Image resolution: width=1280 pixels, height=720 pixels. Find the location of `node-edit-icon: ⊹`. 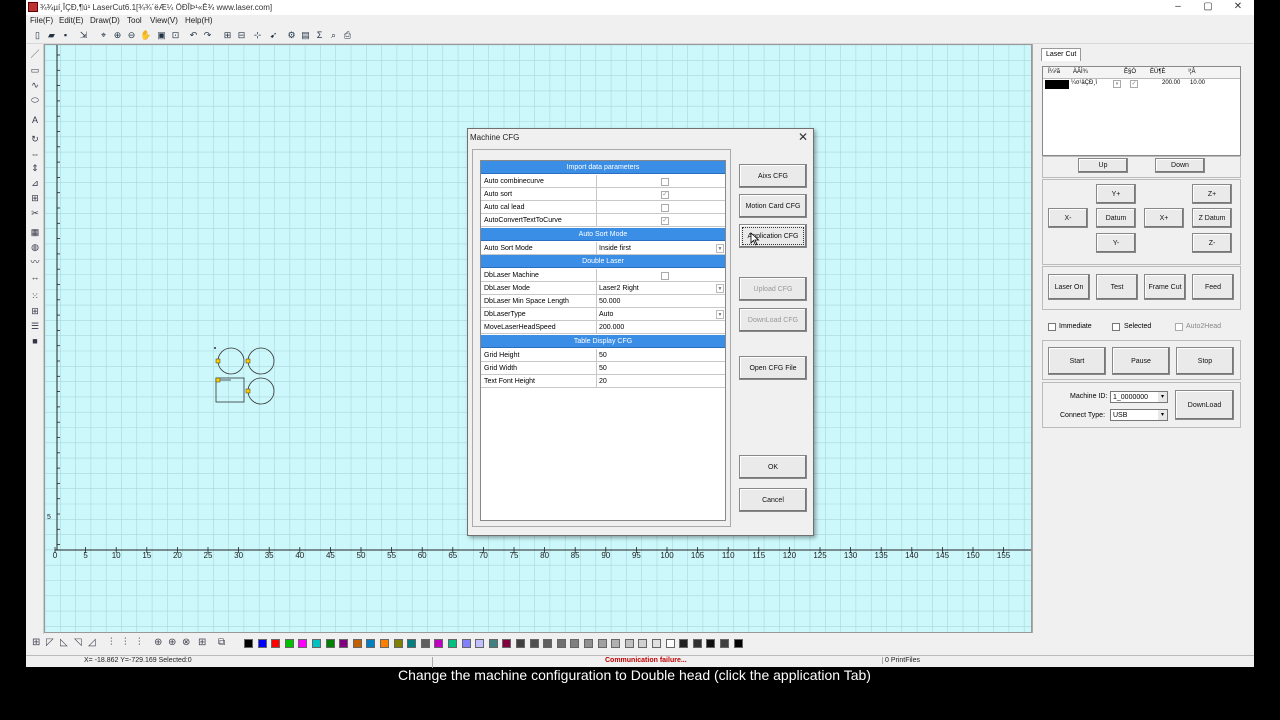

node-edit-icon: ⊹ is located at coordinates (257, 35).